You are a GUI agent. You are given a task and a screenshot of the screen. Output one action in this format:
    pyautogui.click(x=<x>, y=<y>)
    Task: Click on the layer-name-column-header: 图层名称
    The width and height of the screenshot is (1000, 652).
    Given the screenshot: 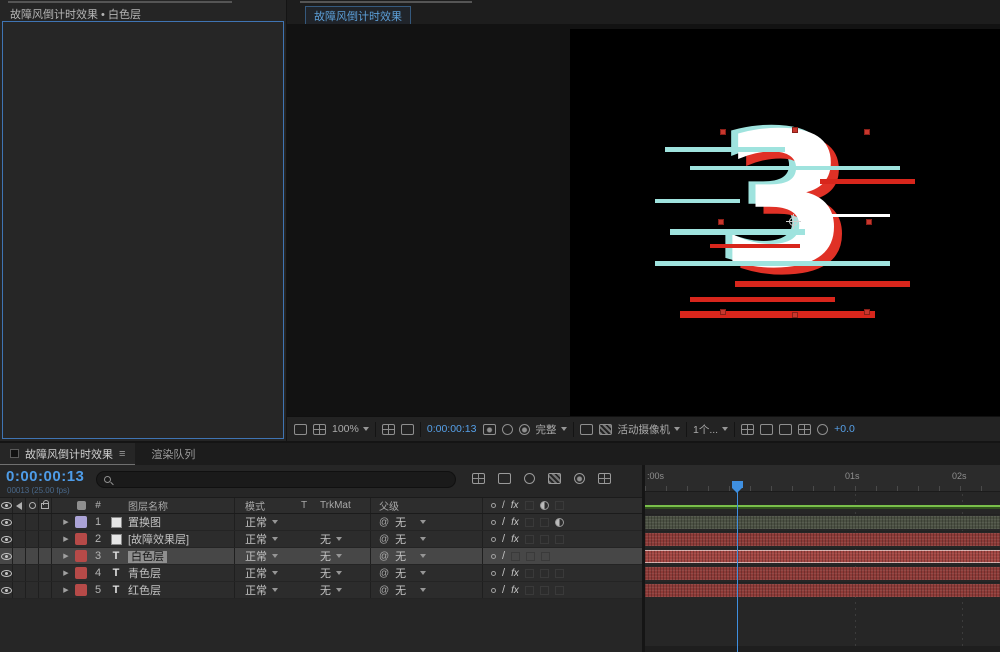 What is the action you would take?
    pyautogui.click(x=180, y=505)
    